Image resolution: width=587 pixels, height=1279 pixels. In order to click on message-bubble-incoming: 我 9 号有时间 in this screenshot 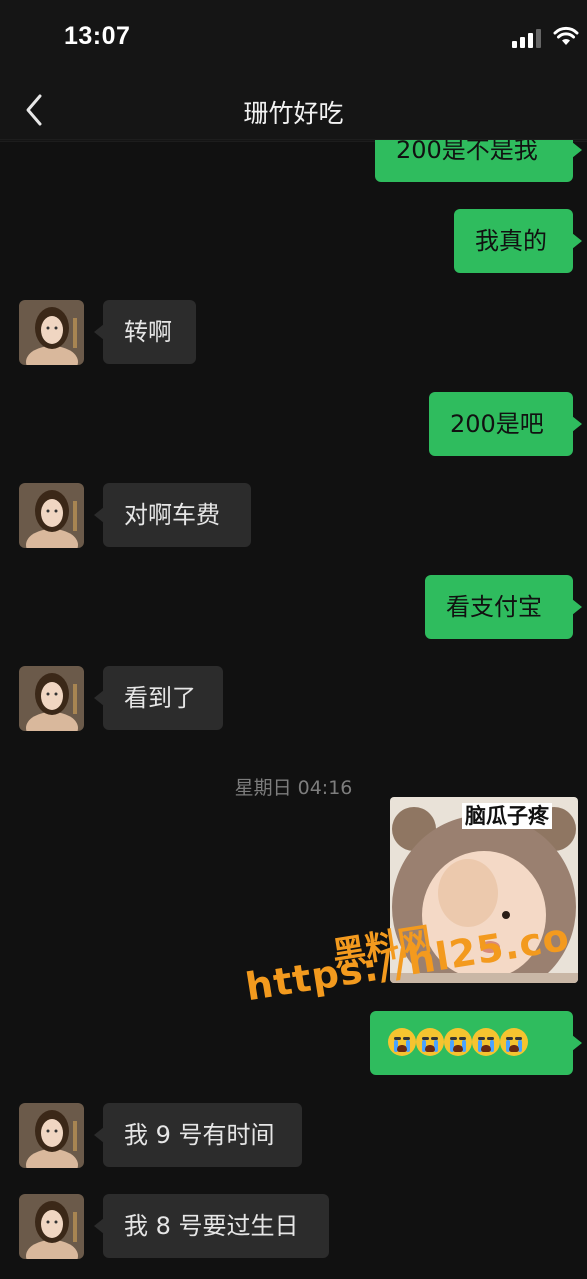, I will do `click(198, 1135)`.